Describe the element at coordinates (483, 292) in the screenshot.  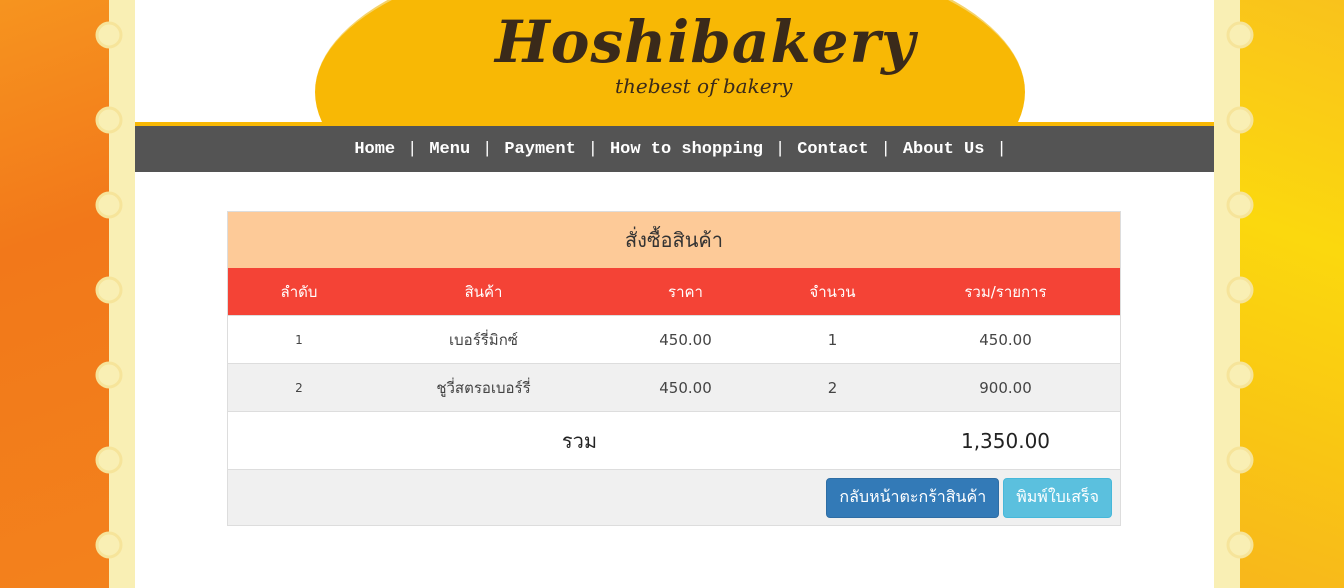
I see `col-header-product: สินค้า` at that location.